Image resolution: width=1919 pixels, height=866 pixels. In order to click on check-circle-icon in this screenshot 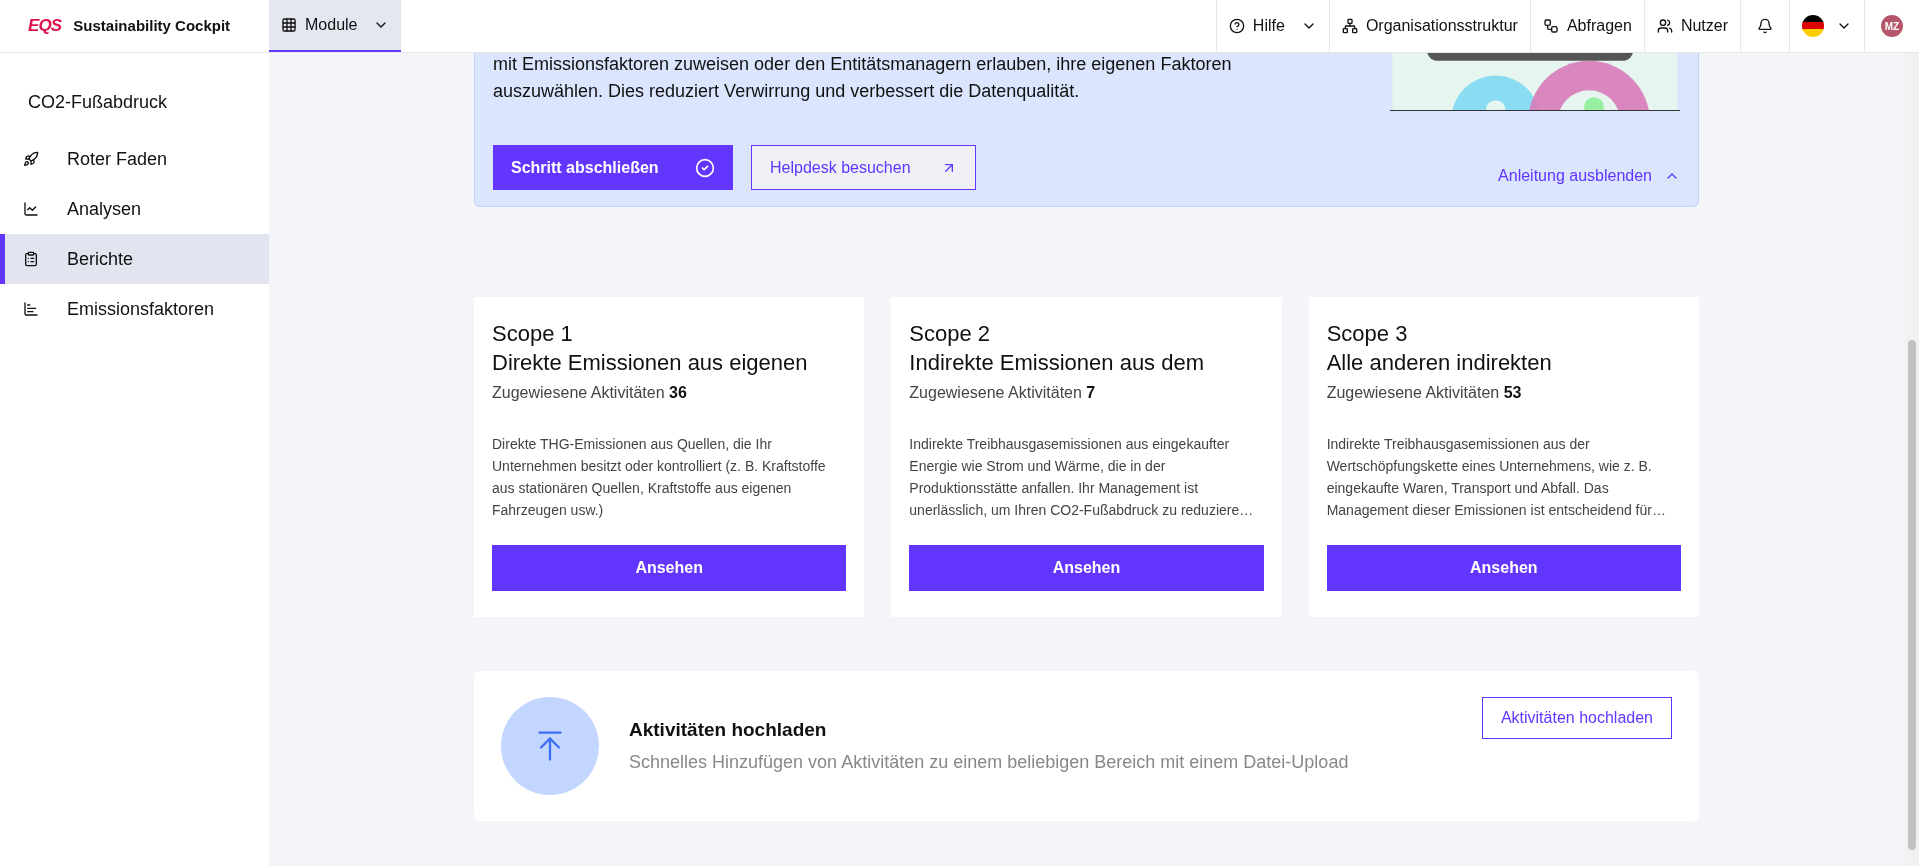, I will do `click(705, 167)`.